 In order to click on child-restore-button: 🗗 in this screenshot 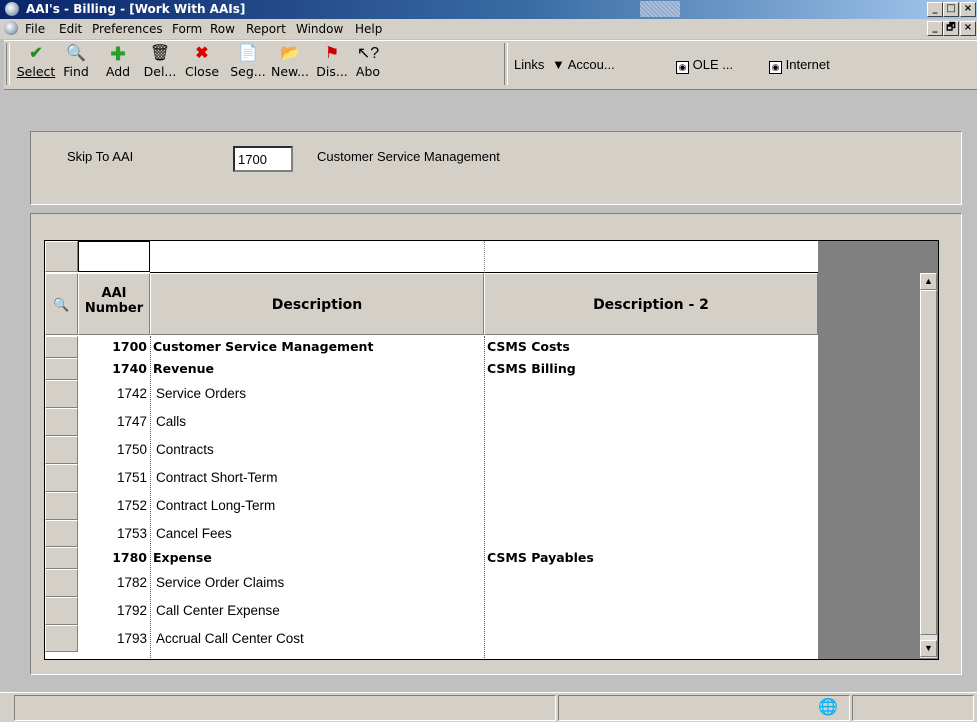, I will do `click(951, 28)`.